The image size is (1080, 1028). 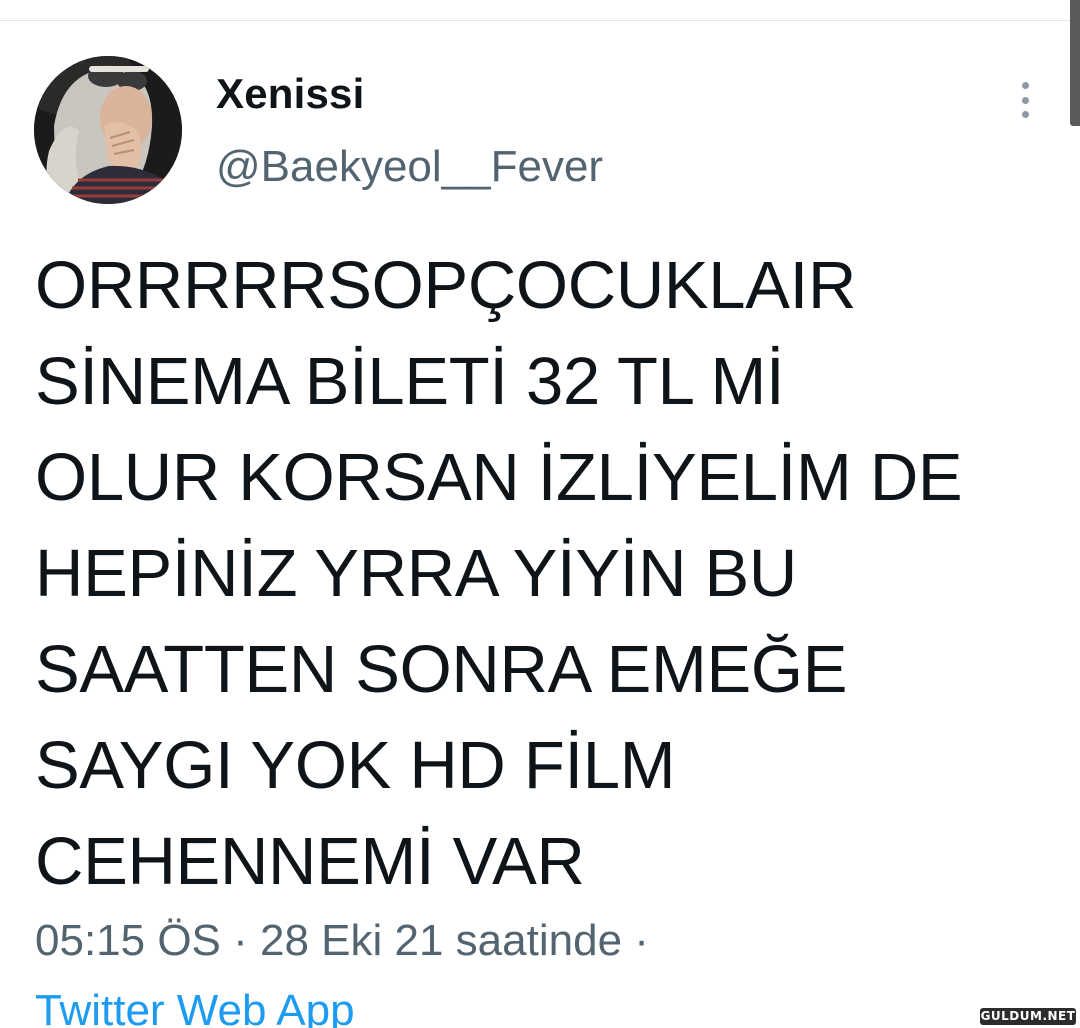 I want to click on user-handle: @Baekyeol__Fever, so click(x=409, y=167).